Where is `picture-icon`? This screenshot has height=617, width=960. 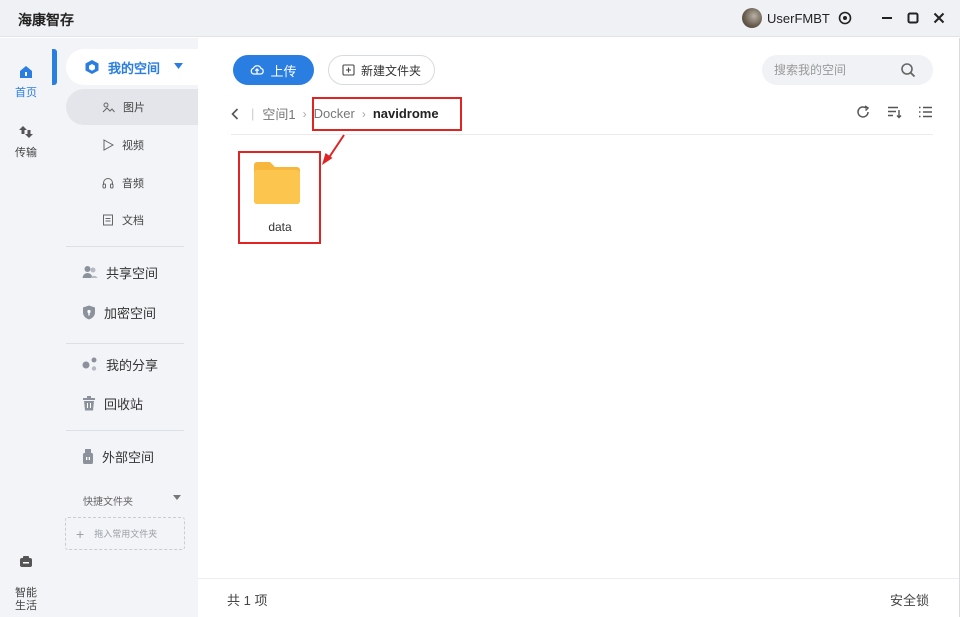
picture-icon is located at coordinates (108, 107).